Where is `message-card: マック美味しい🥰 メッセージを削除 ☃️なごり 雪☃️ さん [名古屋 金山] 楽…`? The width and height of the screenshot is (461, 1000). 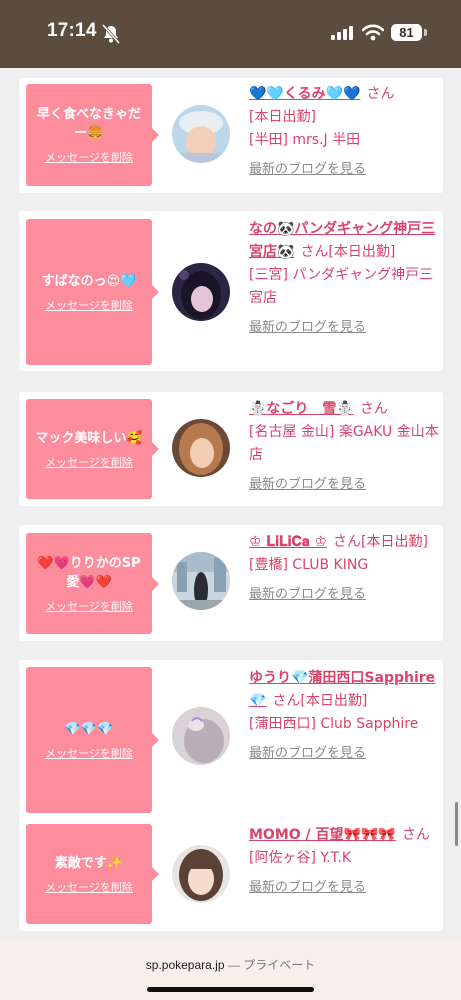 message-card: マック美味しい🥰 メッセージを削除 ☃️なごり 雪☃️ さん [名古屋 金山] 楽… is located at coordinates (231, 449).